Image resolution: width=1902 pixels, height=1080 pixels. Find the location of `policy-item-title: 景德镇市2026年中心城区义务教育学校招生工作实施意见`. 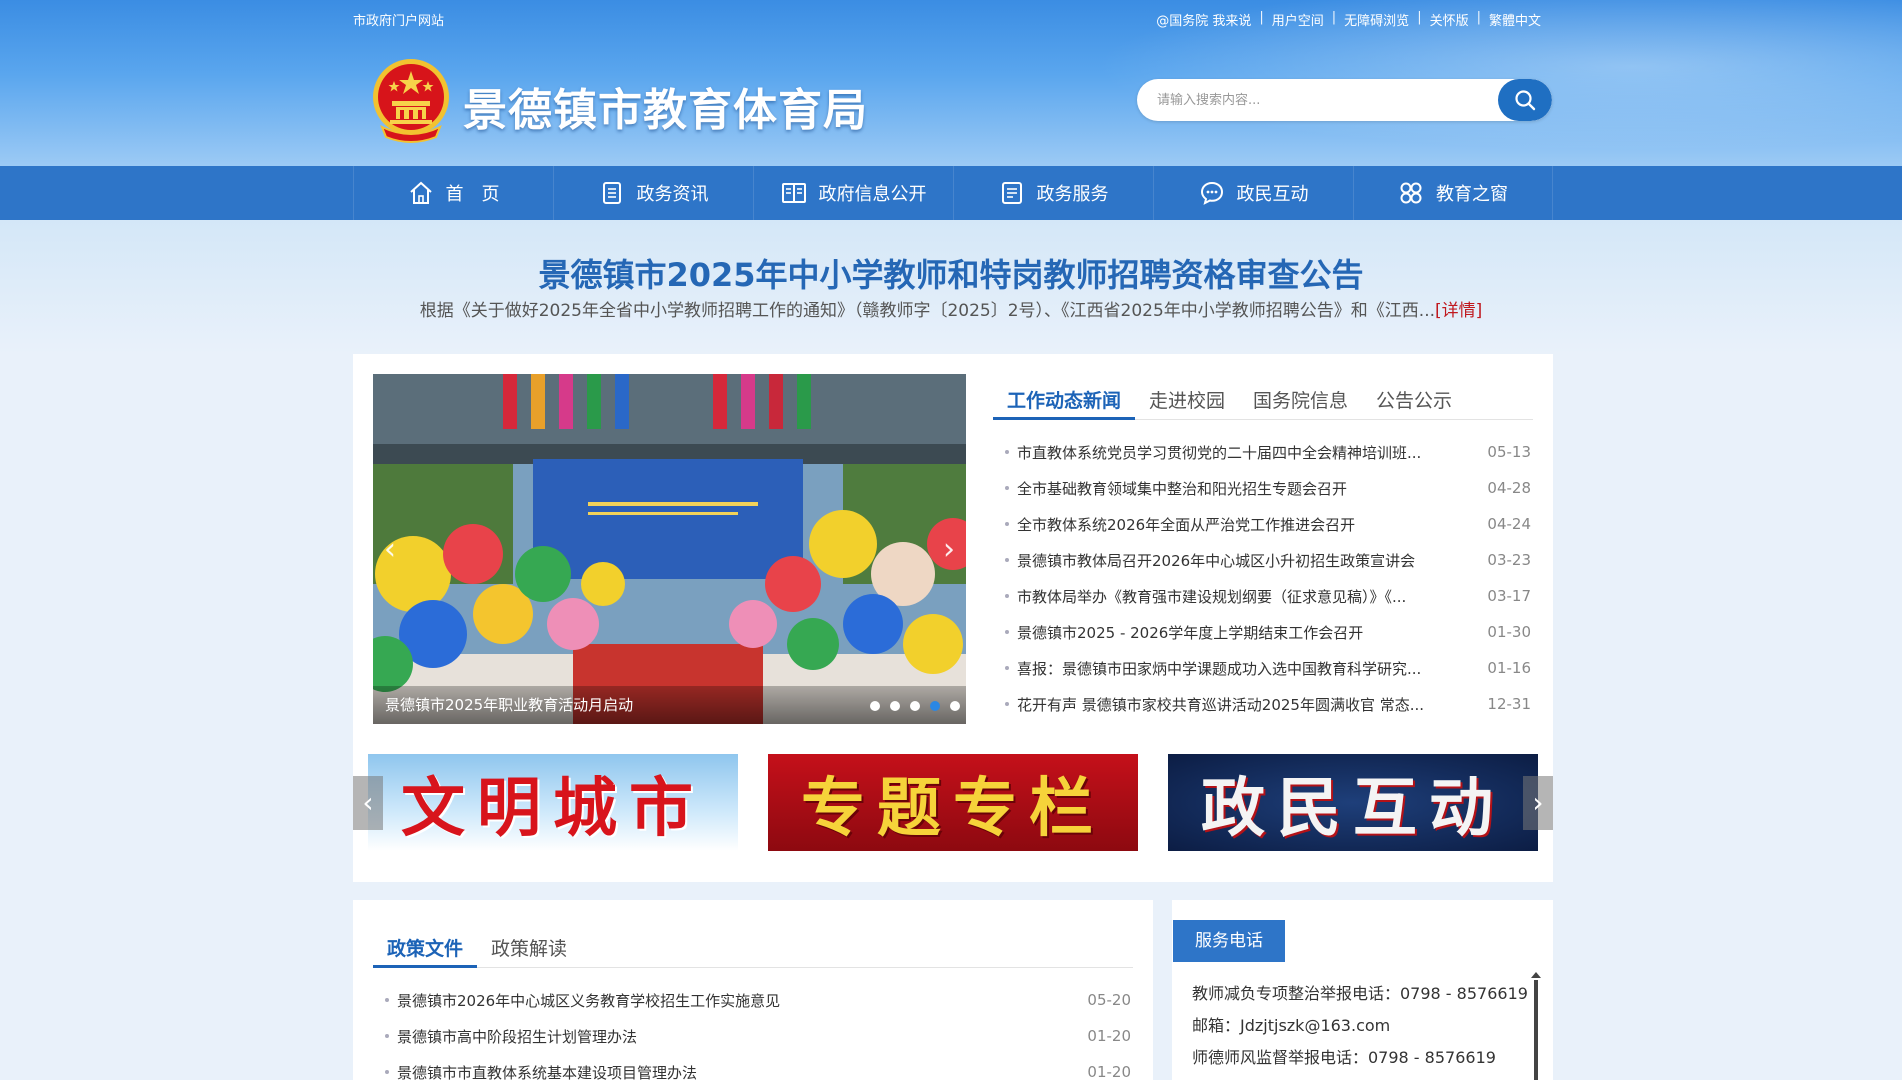

policy-item-title: 景德镇市2026年中心城区义务教育学校招生工作实施意见 is located at coordinates (576, 1000).